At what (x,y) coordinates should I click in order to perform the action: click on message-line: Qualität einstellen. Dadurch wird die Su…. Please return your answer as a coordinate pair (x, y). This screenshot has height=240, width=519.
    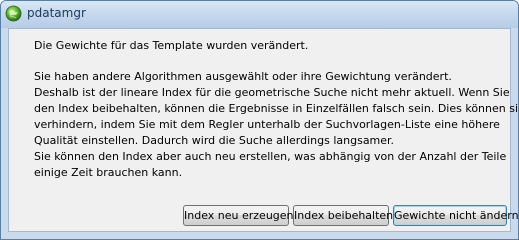
    Looking at the image, I should click on (214, 140).